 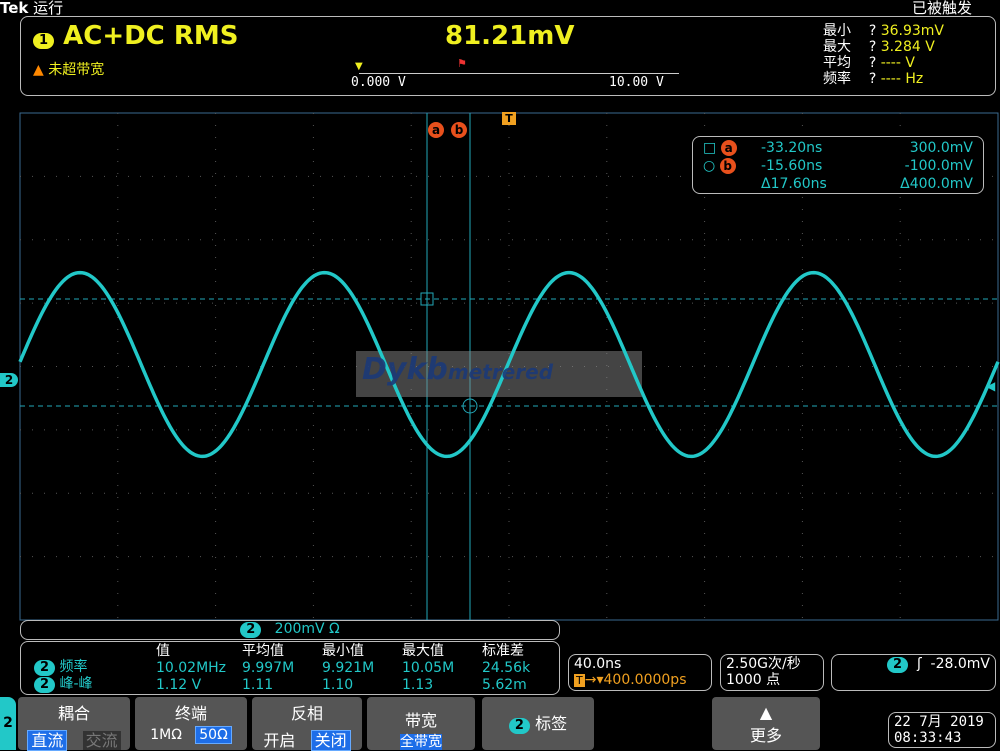 What do you see at coordinates (458, 369) in the screenshot?
I see `watermark-logo: Dykbmetrered` at bounding box center [458, 369].